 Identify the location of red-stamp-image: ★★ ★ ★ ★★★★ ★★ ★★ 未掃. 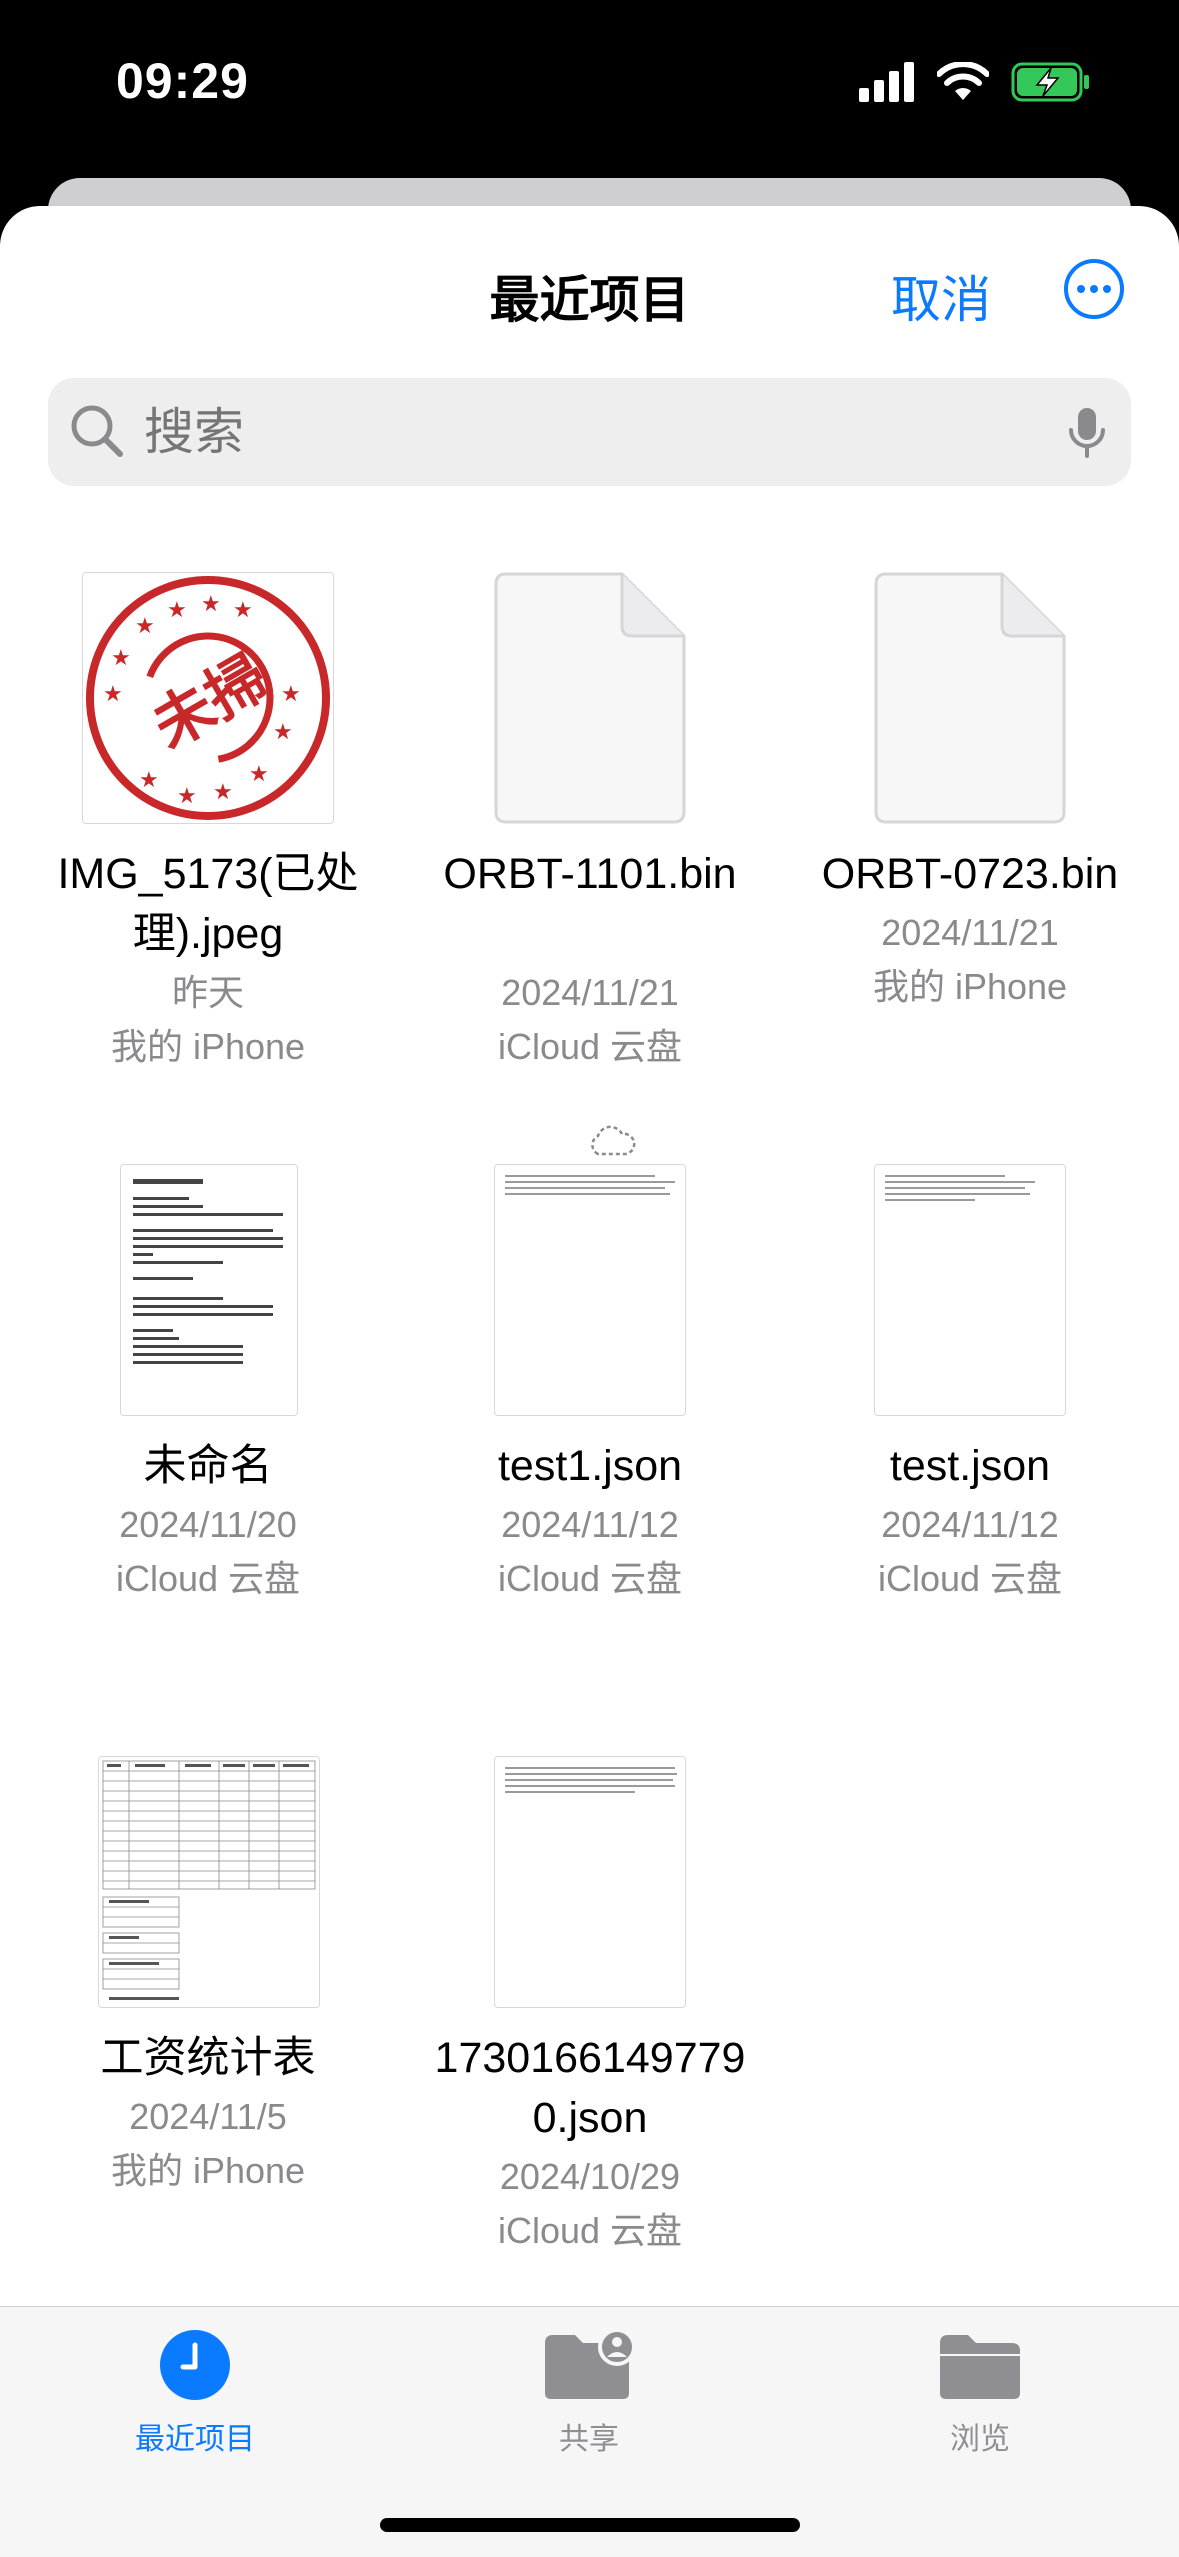
(208, 698).